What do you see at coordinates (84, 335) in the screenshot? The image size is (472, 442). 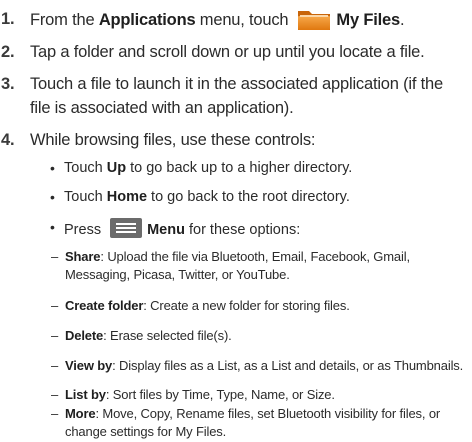 I see `option-label: Delete` at bounding box center [84, 335].